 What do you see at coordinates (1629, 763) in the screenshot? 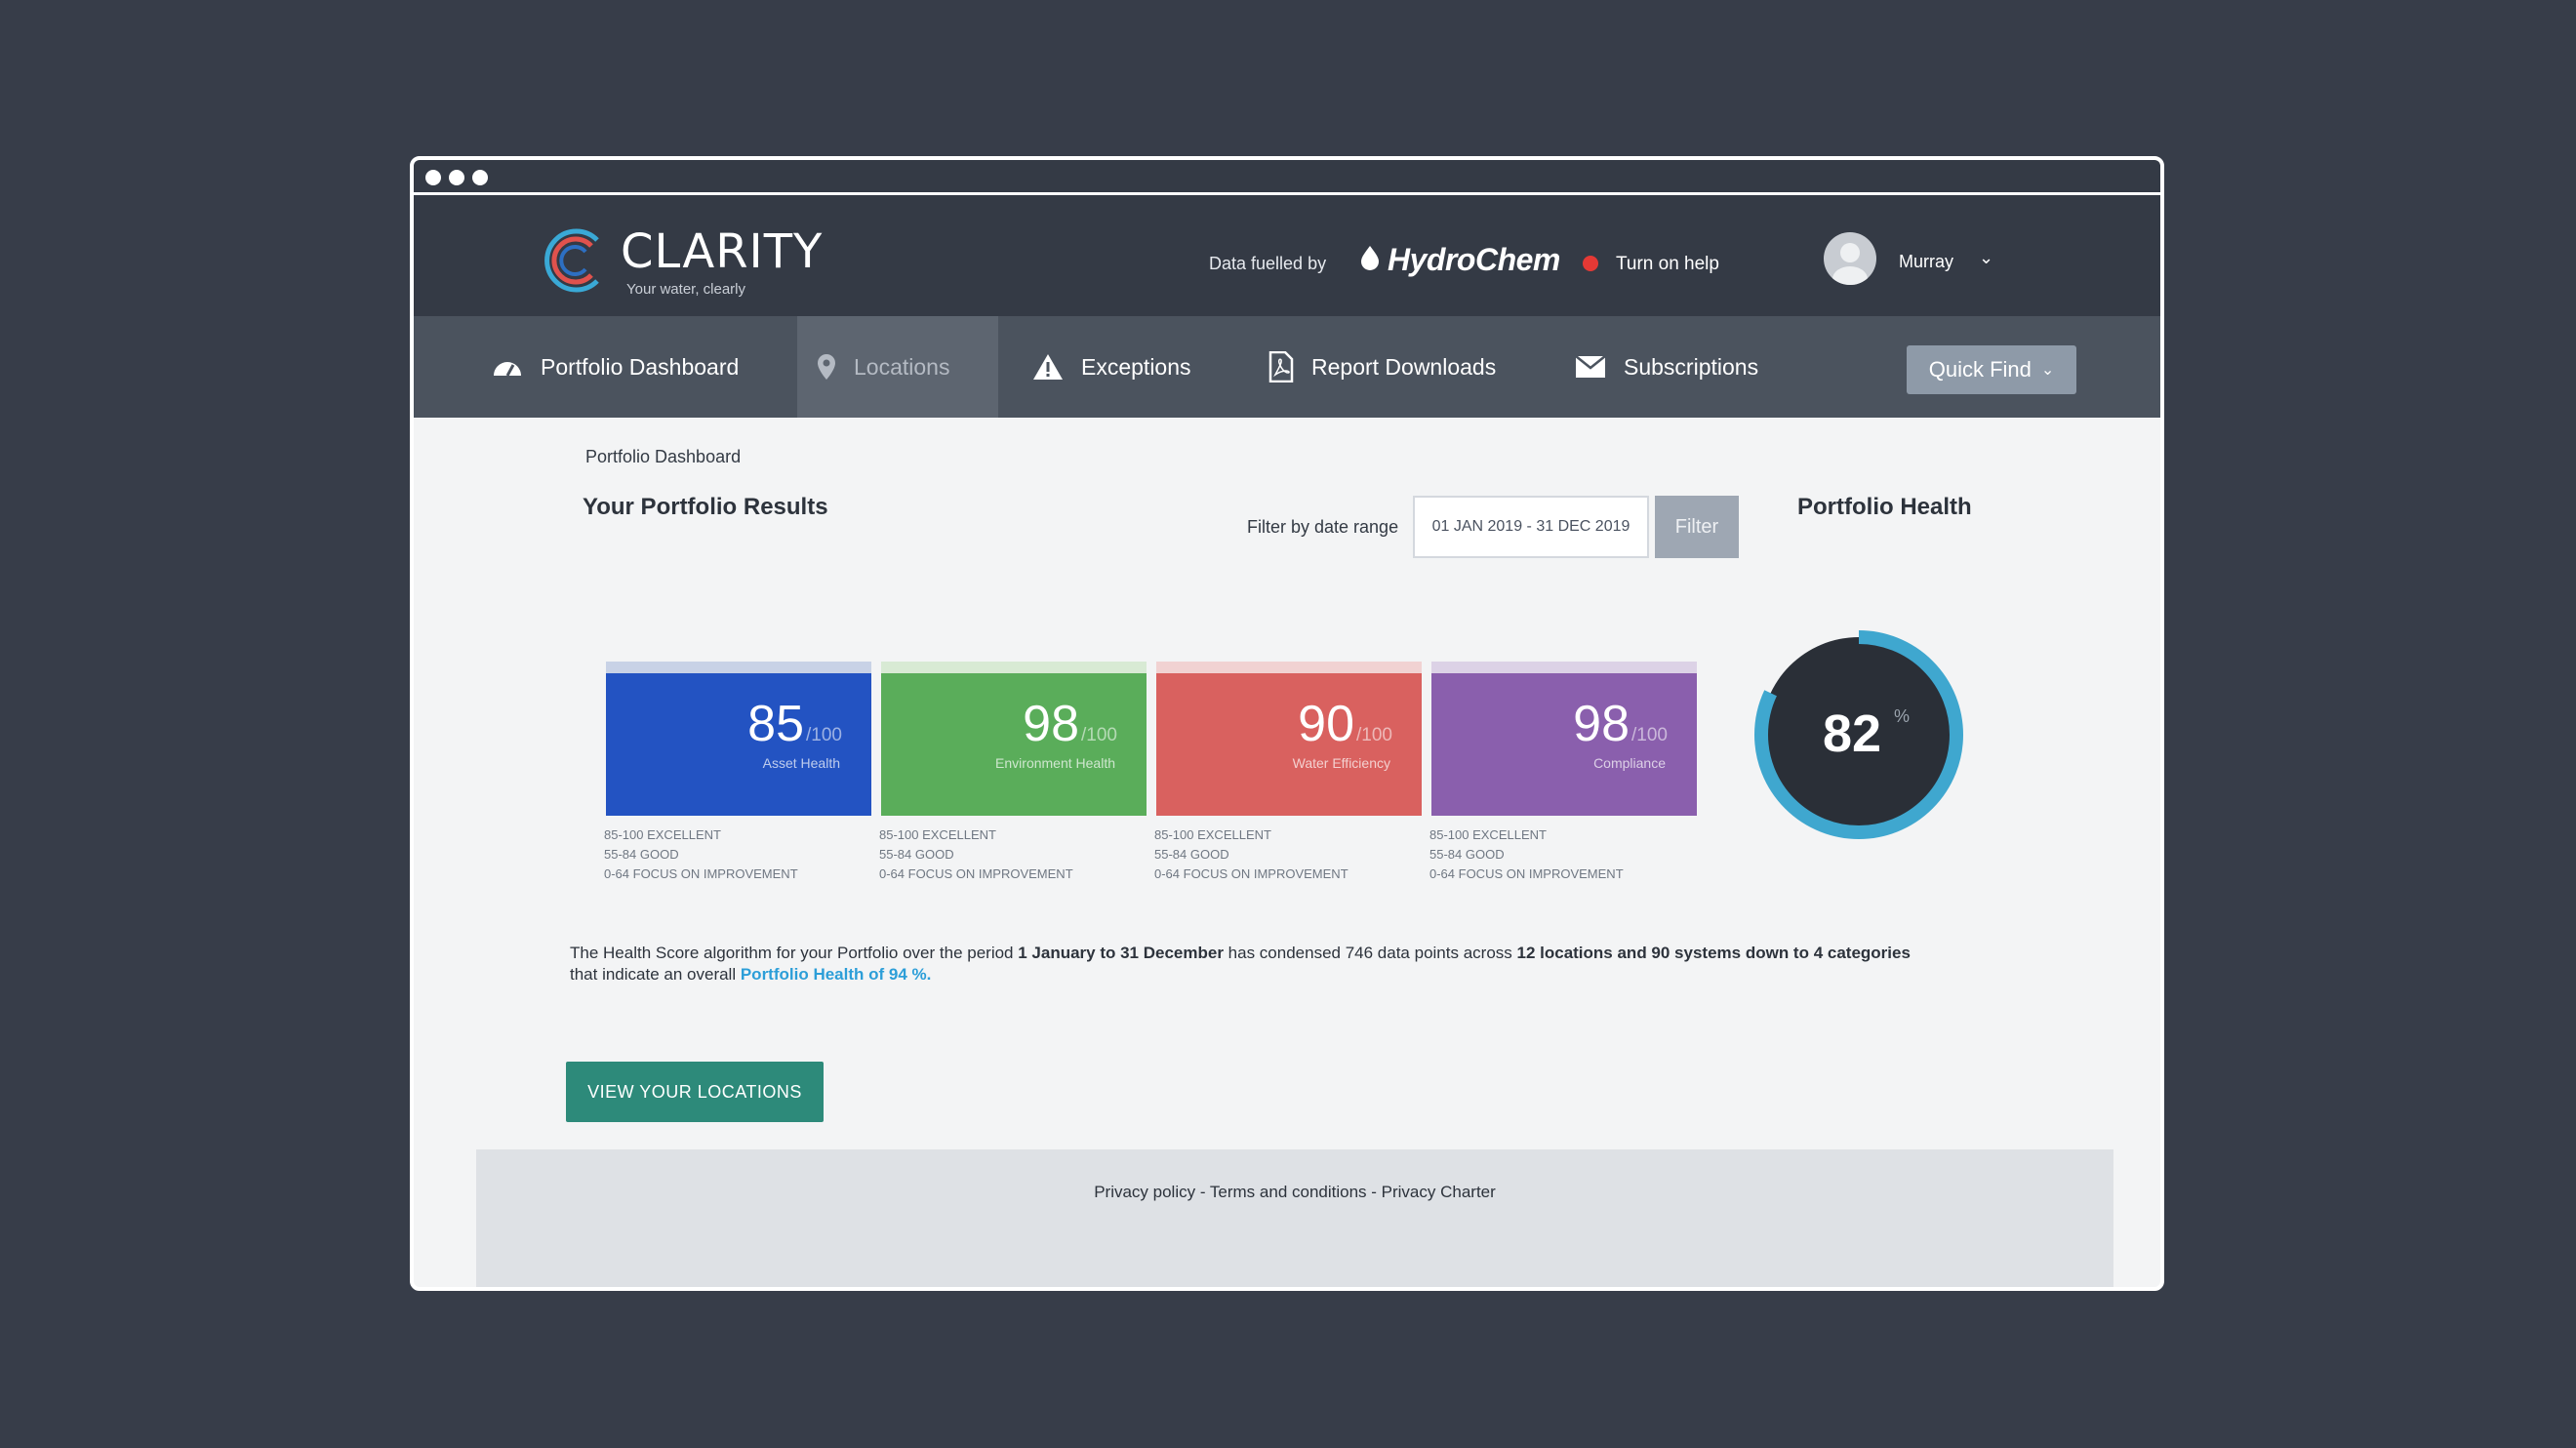
I see `tile-label: Compliance` at bounding box center [1629, 763].